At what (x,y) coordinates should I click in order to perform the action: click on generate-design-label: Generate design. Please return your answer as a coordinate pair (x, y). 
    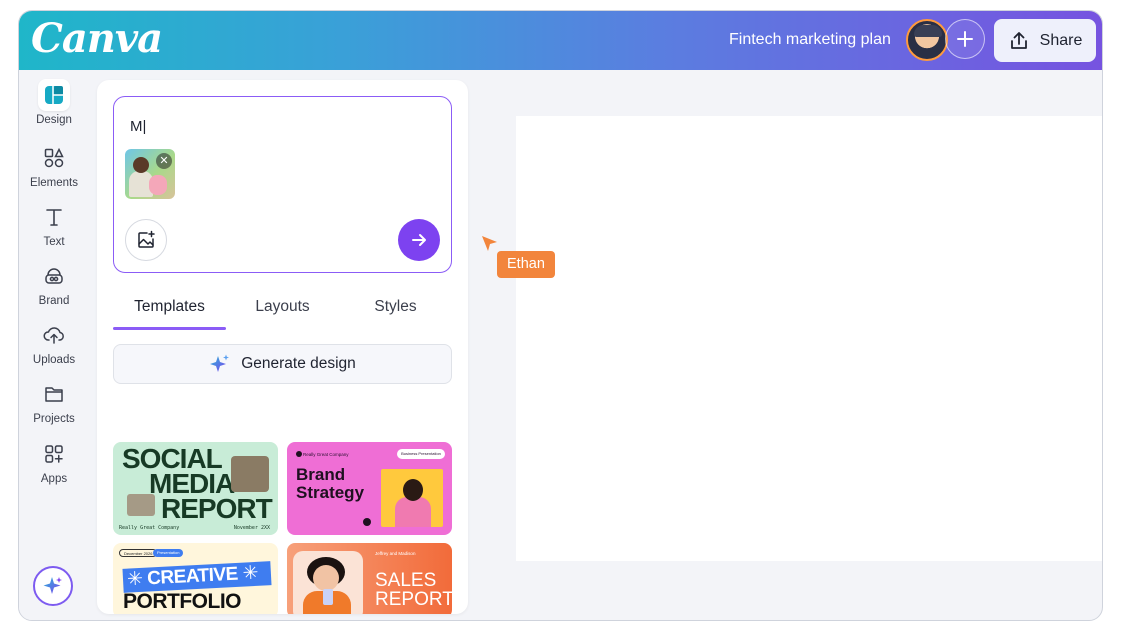
    Looking at the image, I should click on (298, 363).